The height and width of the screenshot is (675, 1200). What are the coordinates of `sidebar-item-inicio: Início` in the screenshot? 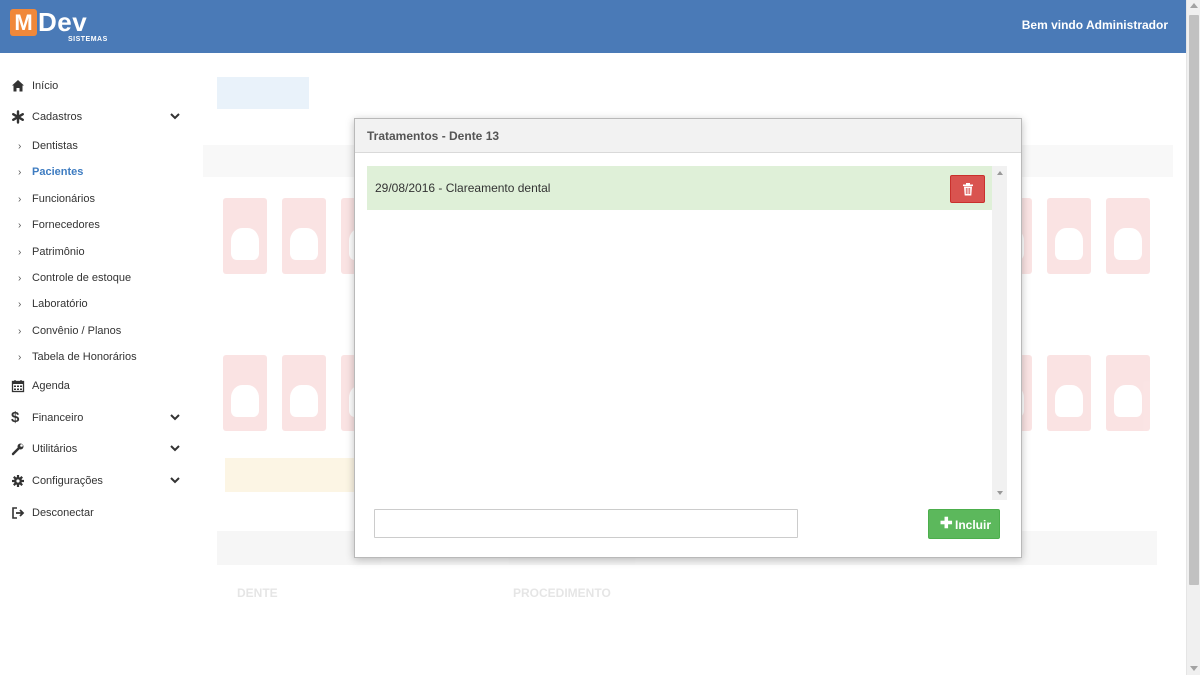 It's located at (95, 87).